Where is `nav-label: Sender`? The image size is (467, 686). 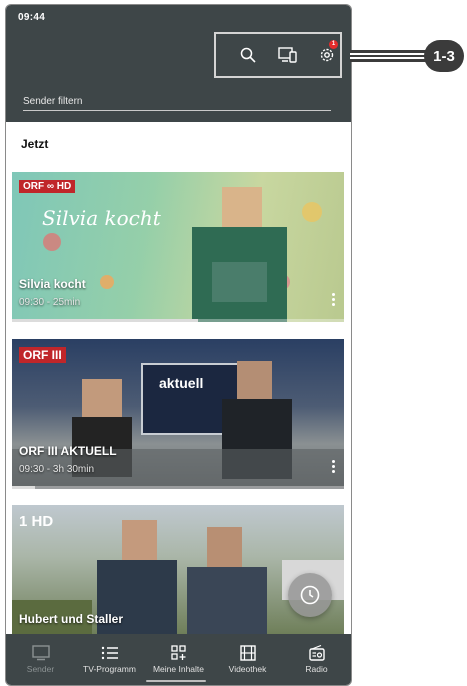 nav-label: Sender is located at coordinates (40, 669).